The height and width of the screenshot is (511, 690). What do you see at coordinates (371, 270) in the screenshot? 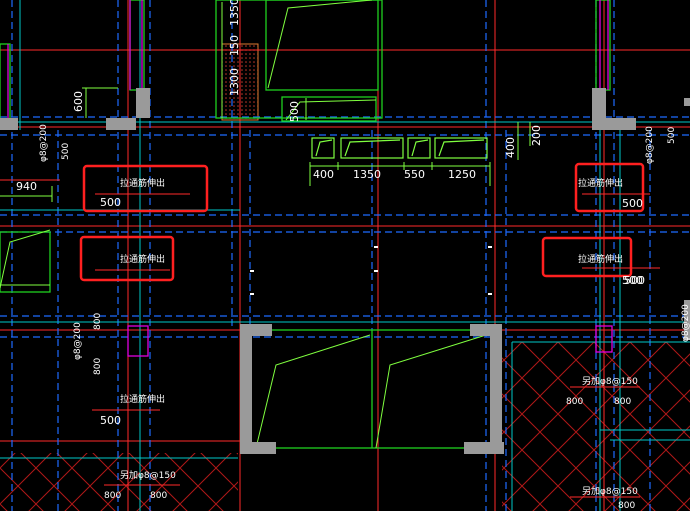
I see `grid-tick-marks` at bounding box center [371, 270].